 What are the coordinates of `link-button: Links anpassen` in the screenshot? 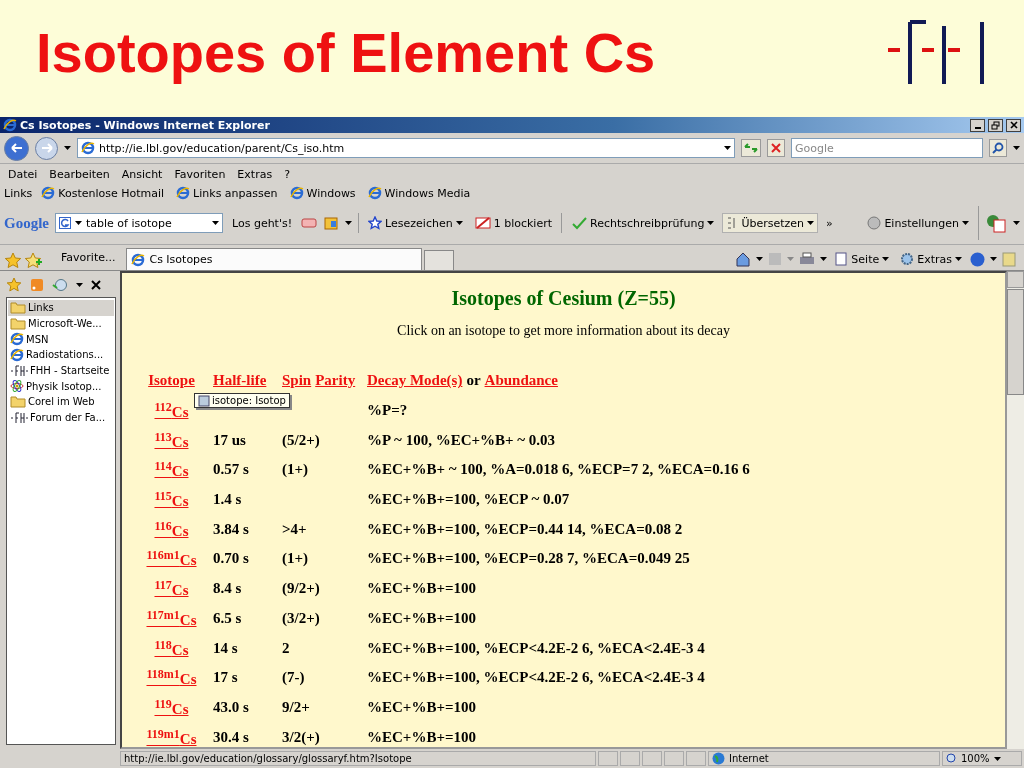 It's located at (227, 193).